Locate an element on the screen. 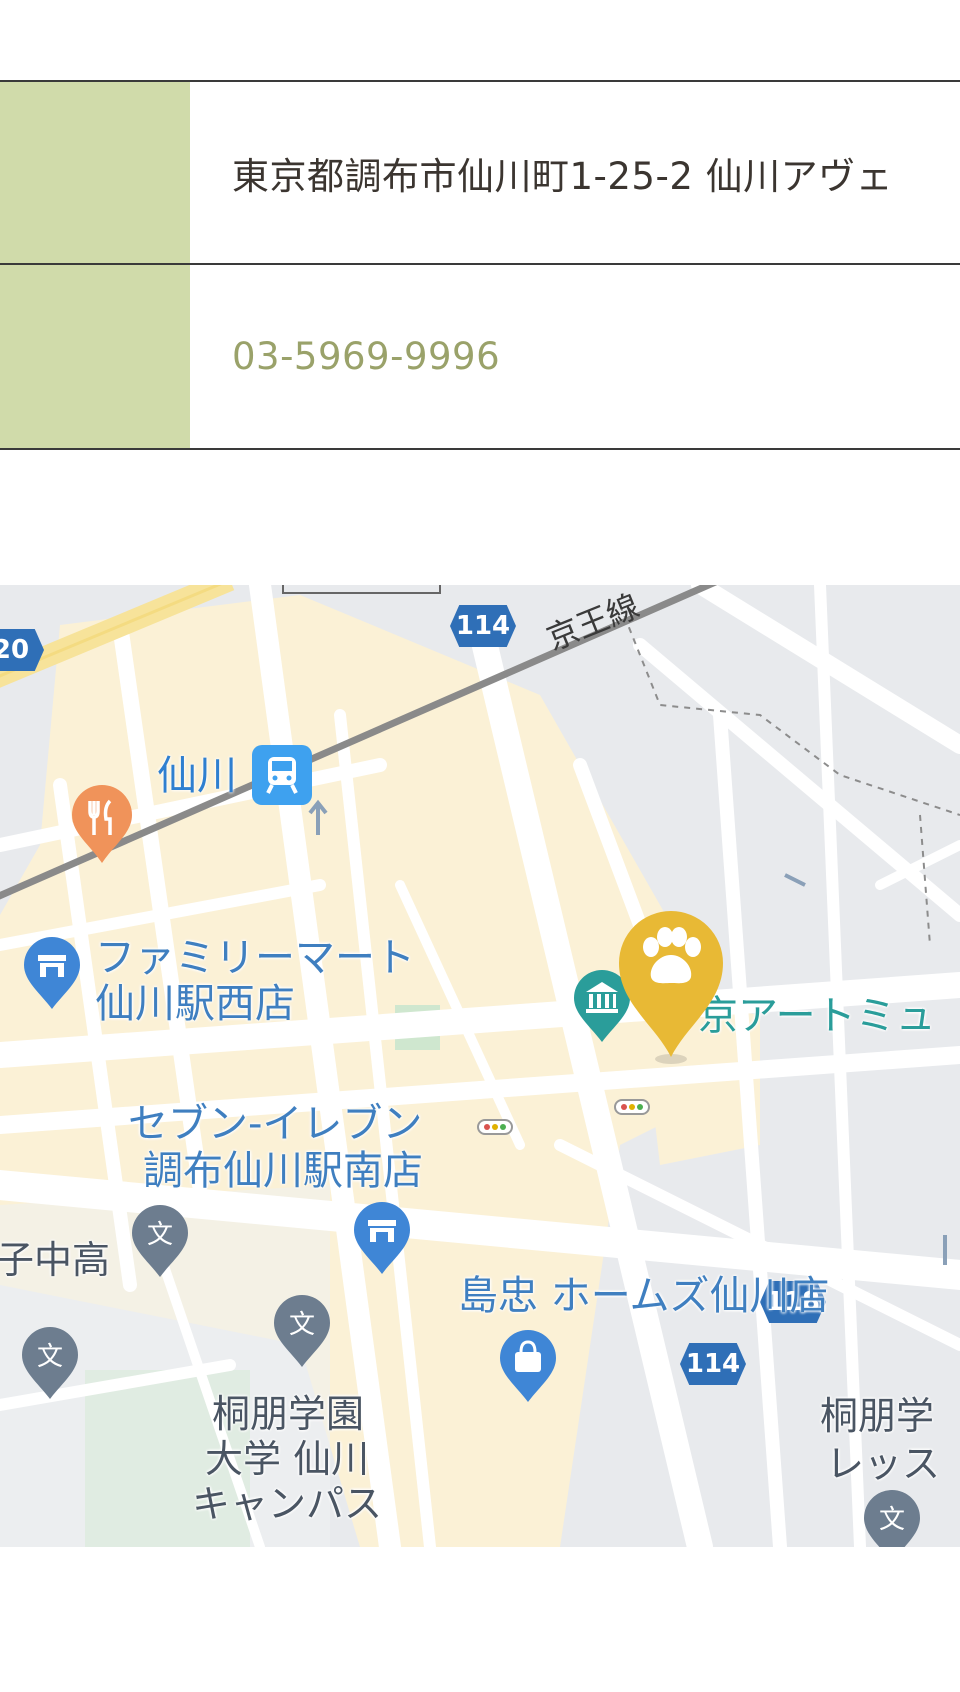 Image resolution: width=960 pixels, height=1692 pixels. route-20-shield: 20 is located at coordinates (22, 650).